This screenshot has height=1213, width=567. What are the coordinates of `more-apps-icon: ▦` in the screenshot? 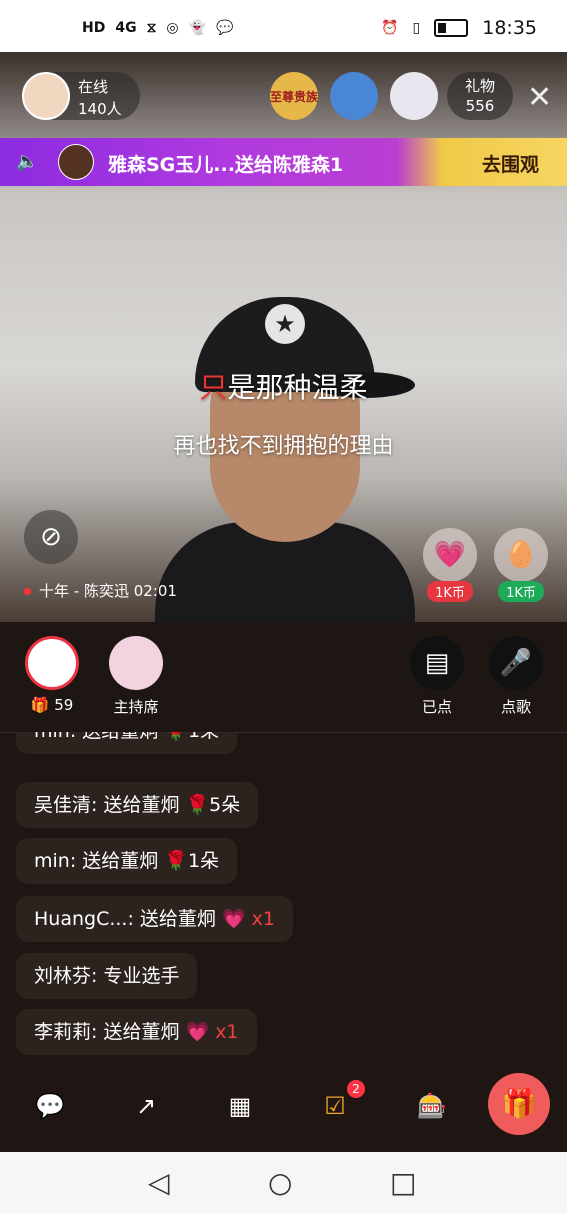 It's located at (240, 1106).